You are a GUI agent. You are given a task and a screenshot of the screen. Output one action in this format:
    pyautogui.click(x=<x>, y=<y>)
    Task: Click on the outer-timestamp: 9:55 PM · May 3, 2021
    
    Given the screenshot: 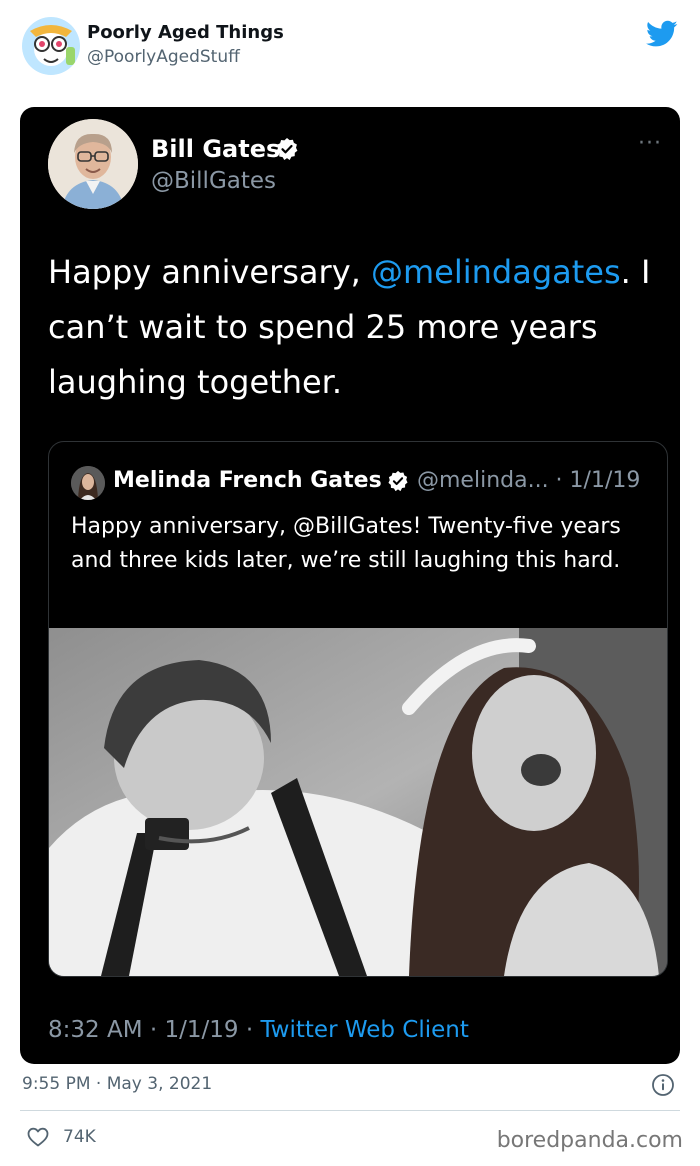 What is the action you would take?
    pyautogui.click(x=117, y=1084)
    